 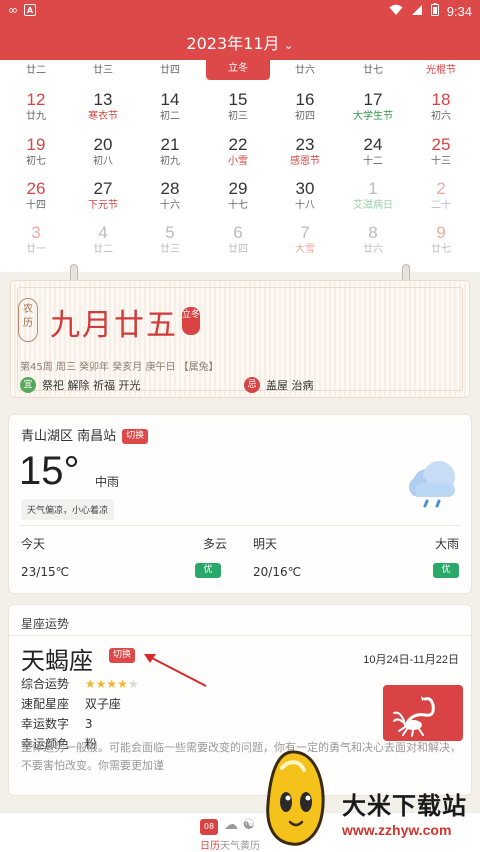 I want to click on zodiac-section-title: 星座运势, so click(x=45, y=624).